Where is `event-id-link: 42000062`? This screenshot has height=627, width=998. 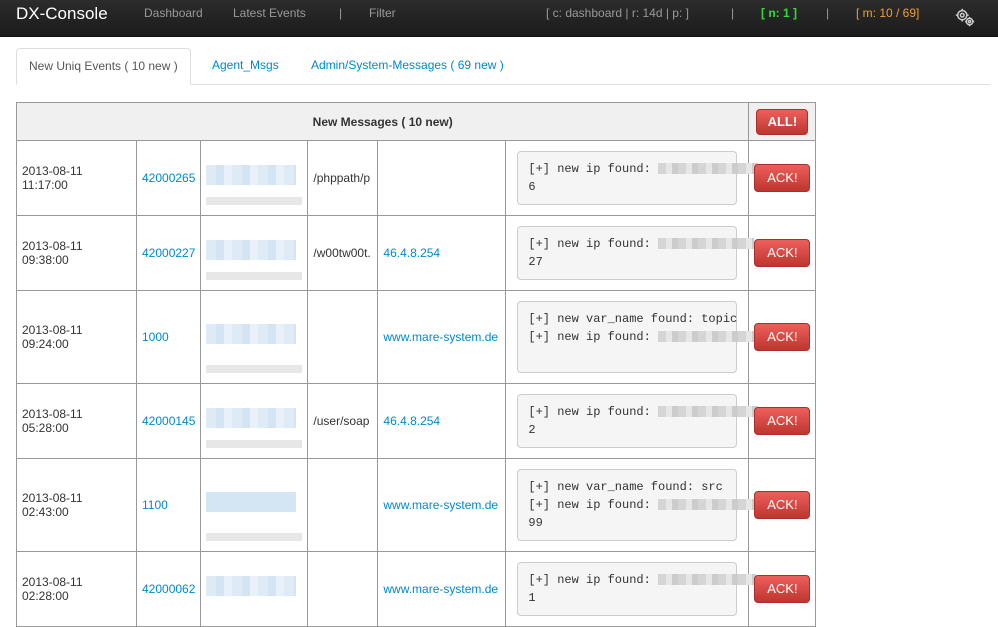
event-id-link: 42000062 is located at coordinates (168, 589).